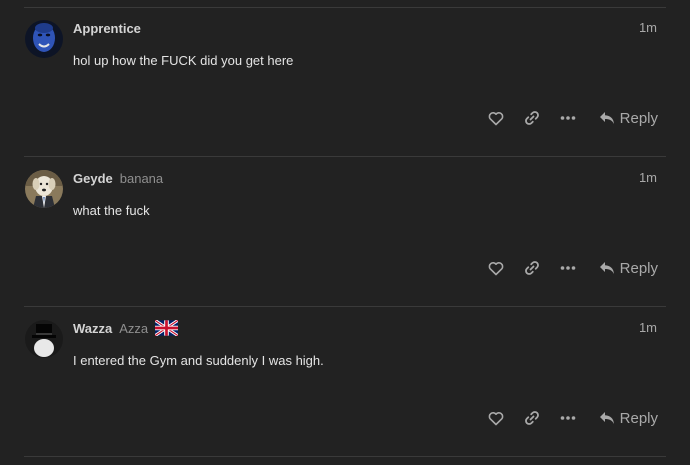 The image size is (690, 465). I want to click on post-body: hol up how the FUCK did you get here, so click(183, 60).